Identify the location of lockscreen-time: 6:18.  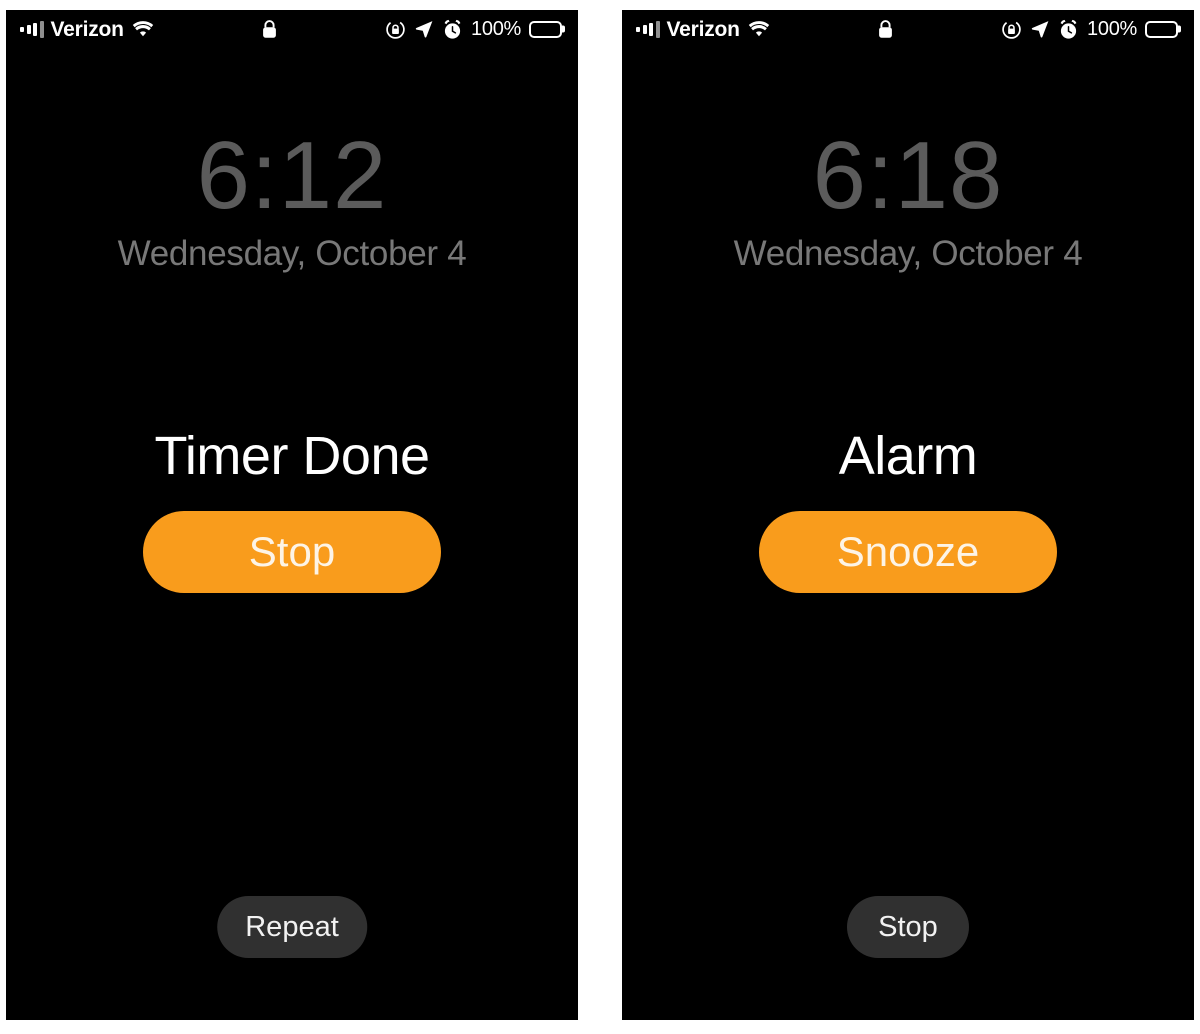
(908, 175).